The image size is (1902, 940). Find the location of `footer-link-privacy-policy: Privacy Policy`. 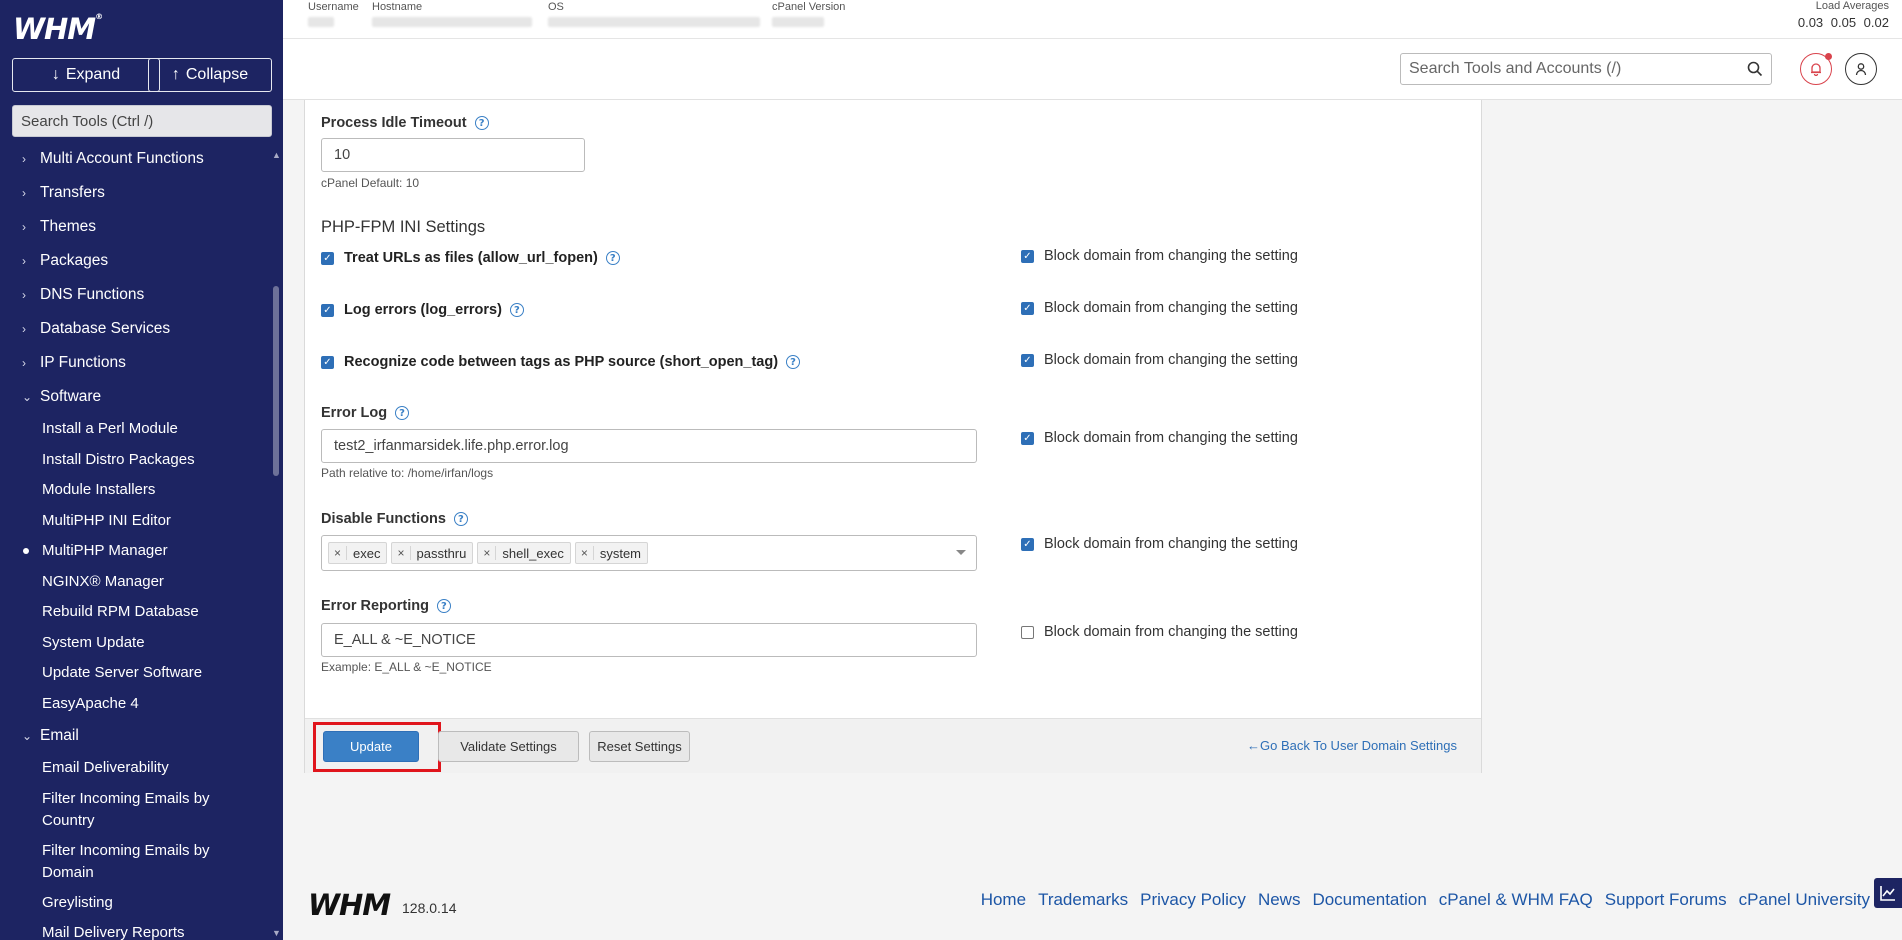

footer-link-privacy-policy: Privacy Policy is located at coordinates (1193, 900).